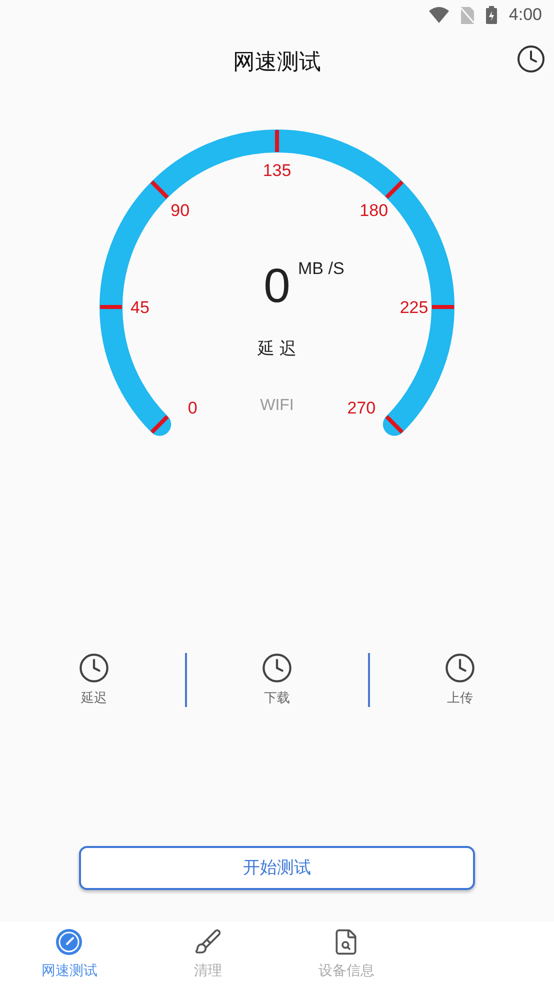  What do you see at coordinates (525, 15) in the screenshot?
I see `status-time: 4:00` at bounding box center [525, 15].